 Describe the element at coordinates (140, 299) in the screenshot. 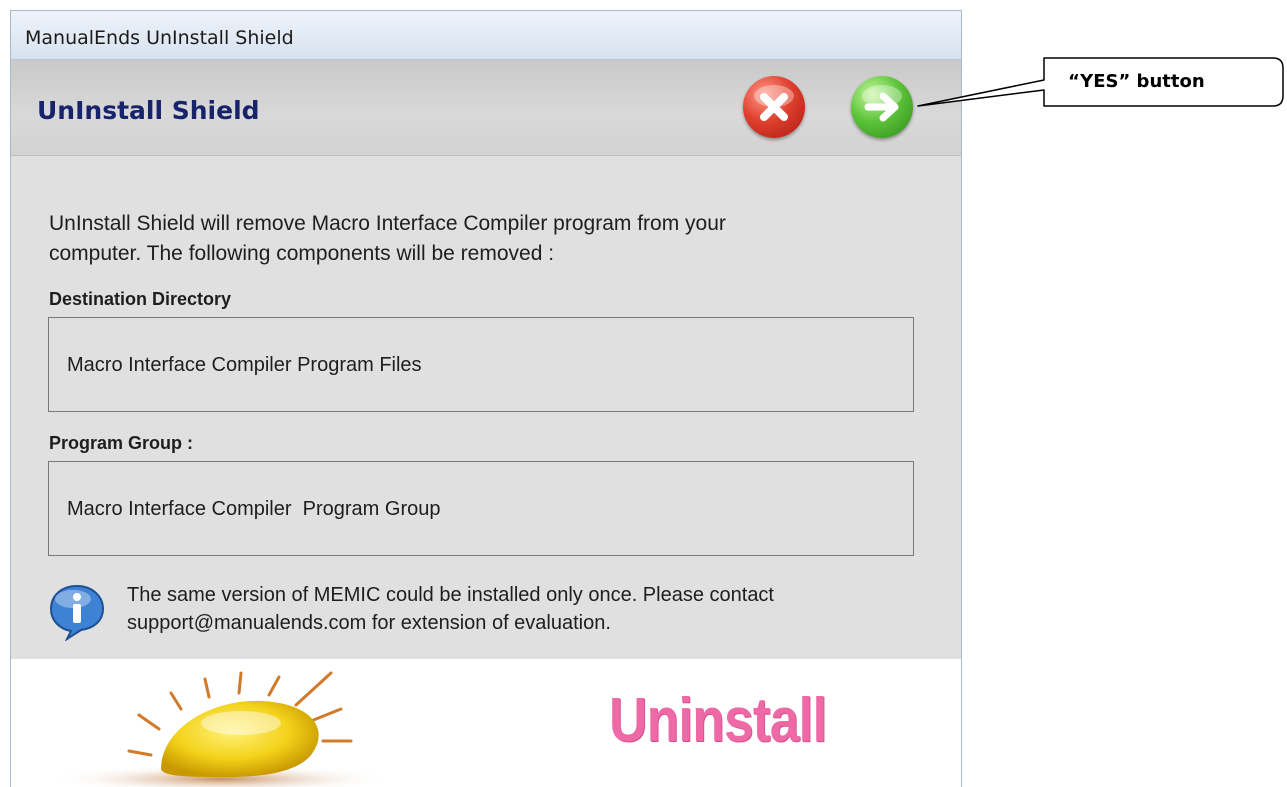

I see `destination-label: Destination Directory` at that location.